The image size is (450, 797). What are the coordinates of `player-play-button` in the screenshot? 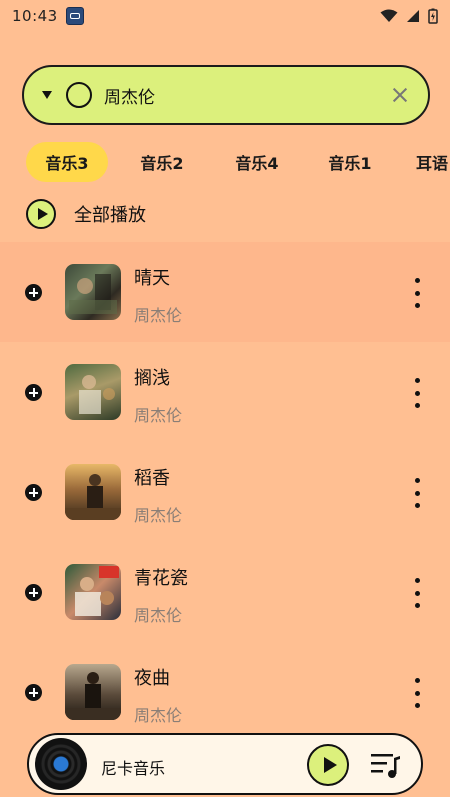 It's located at (328, 765).